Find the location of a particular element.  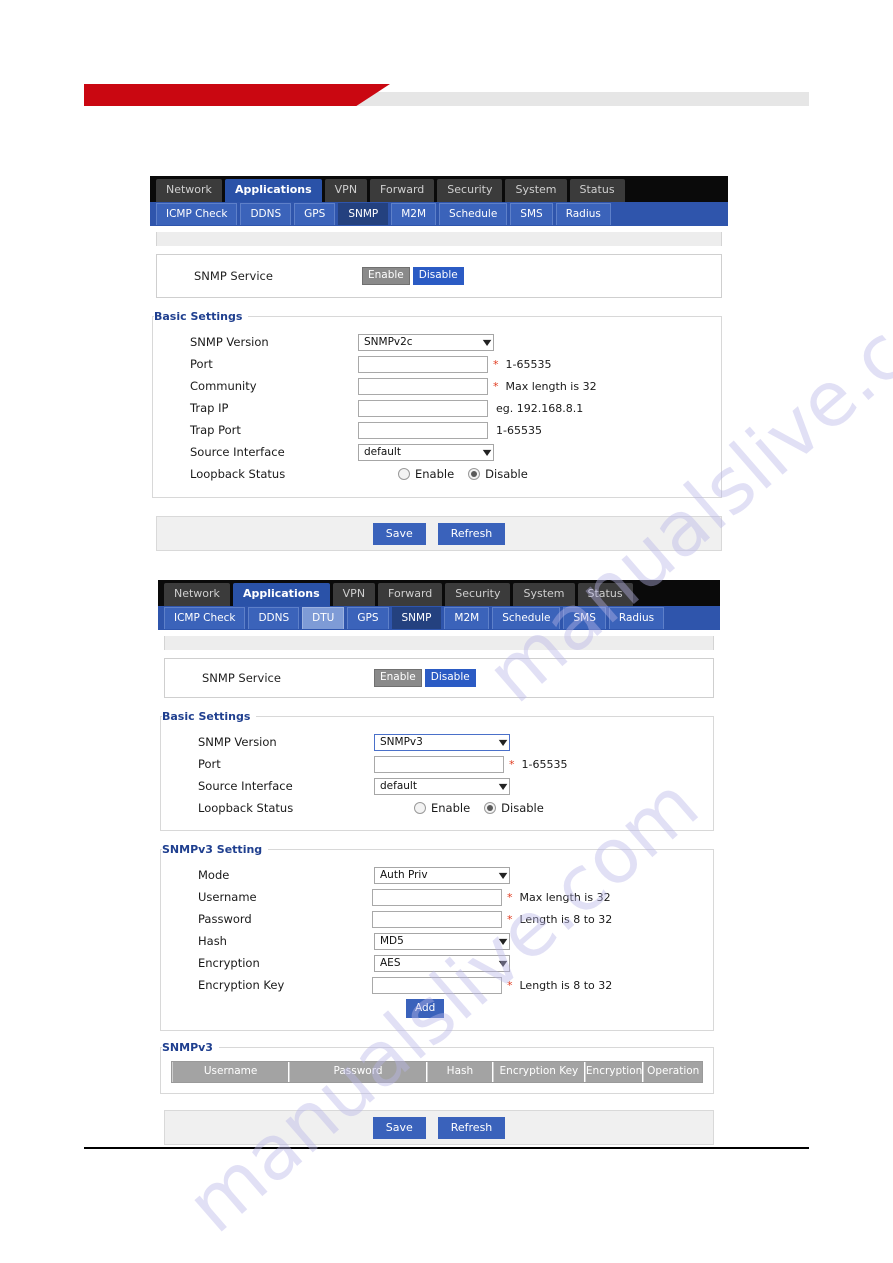

panel1-tab-vpn: VPN is located at coordinates (346, 190).